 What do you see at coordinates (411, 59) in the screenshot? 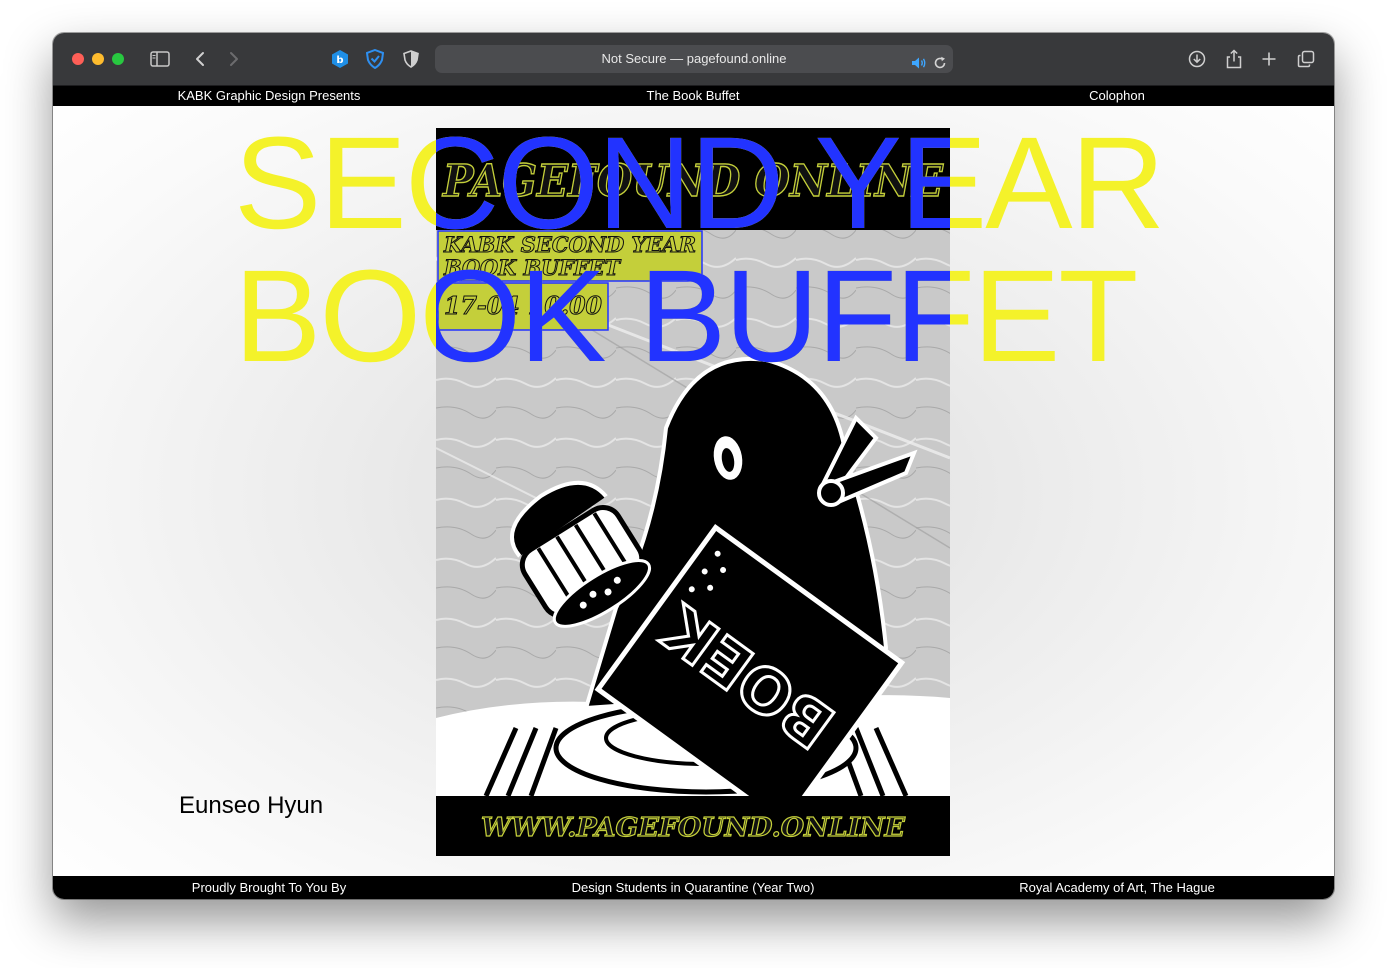
I see `half-shield-icon` at bounding box center [411, 59].